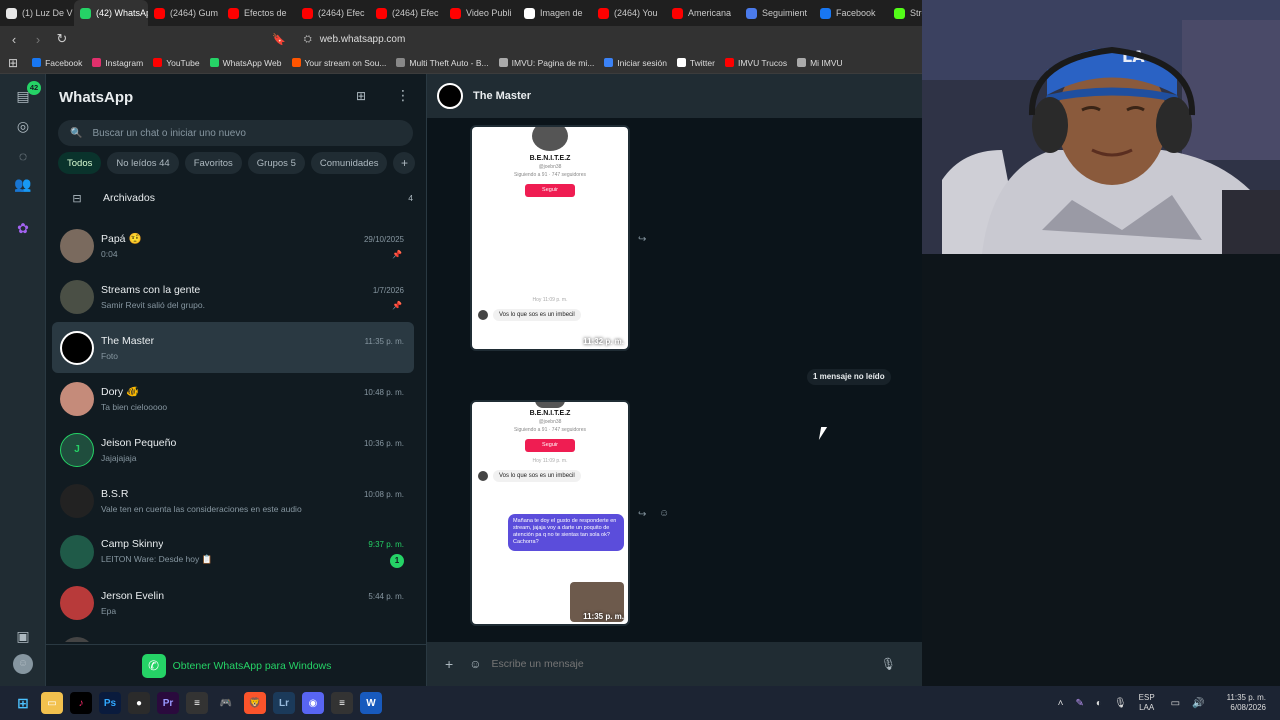  Describe the element at coordinates (23, 126) in the screenshot. I see `status-icon: ◎` at that location.